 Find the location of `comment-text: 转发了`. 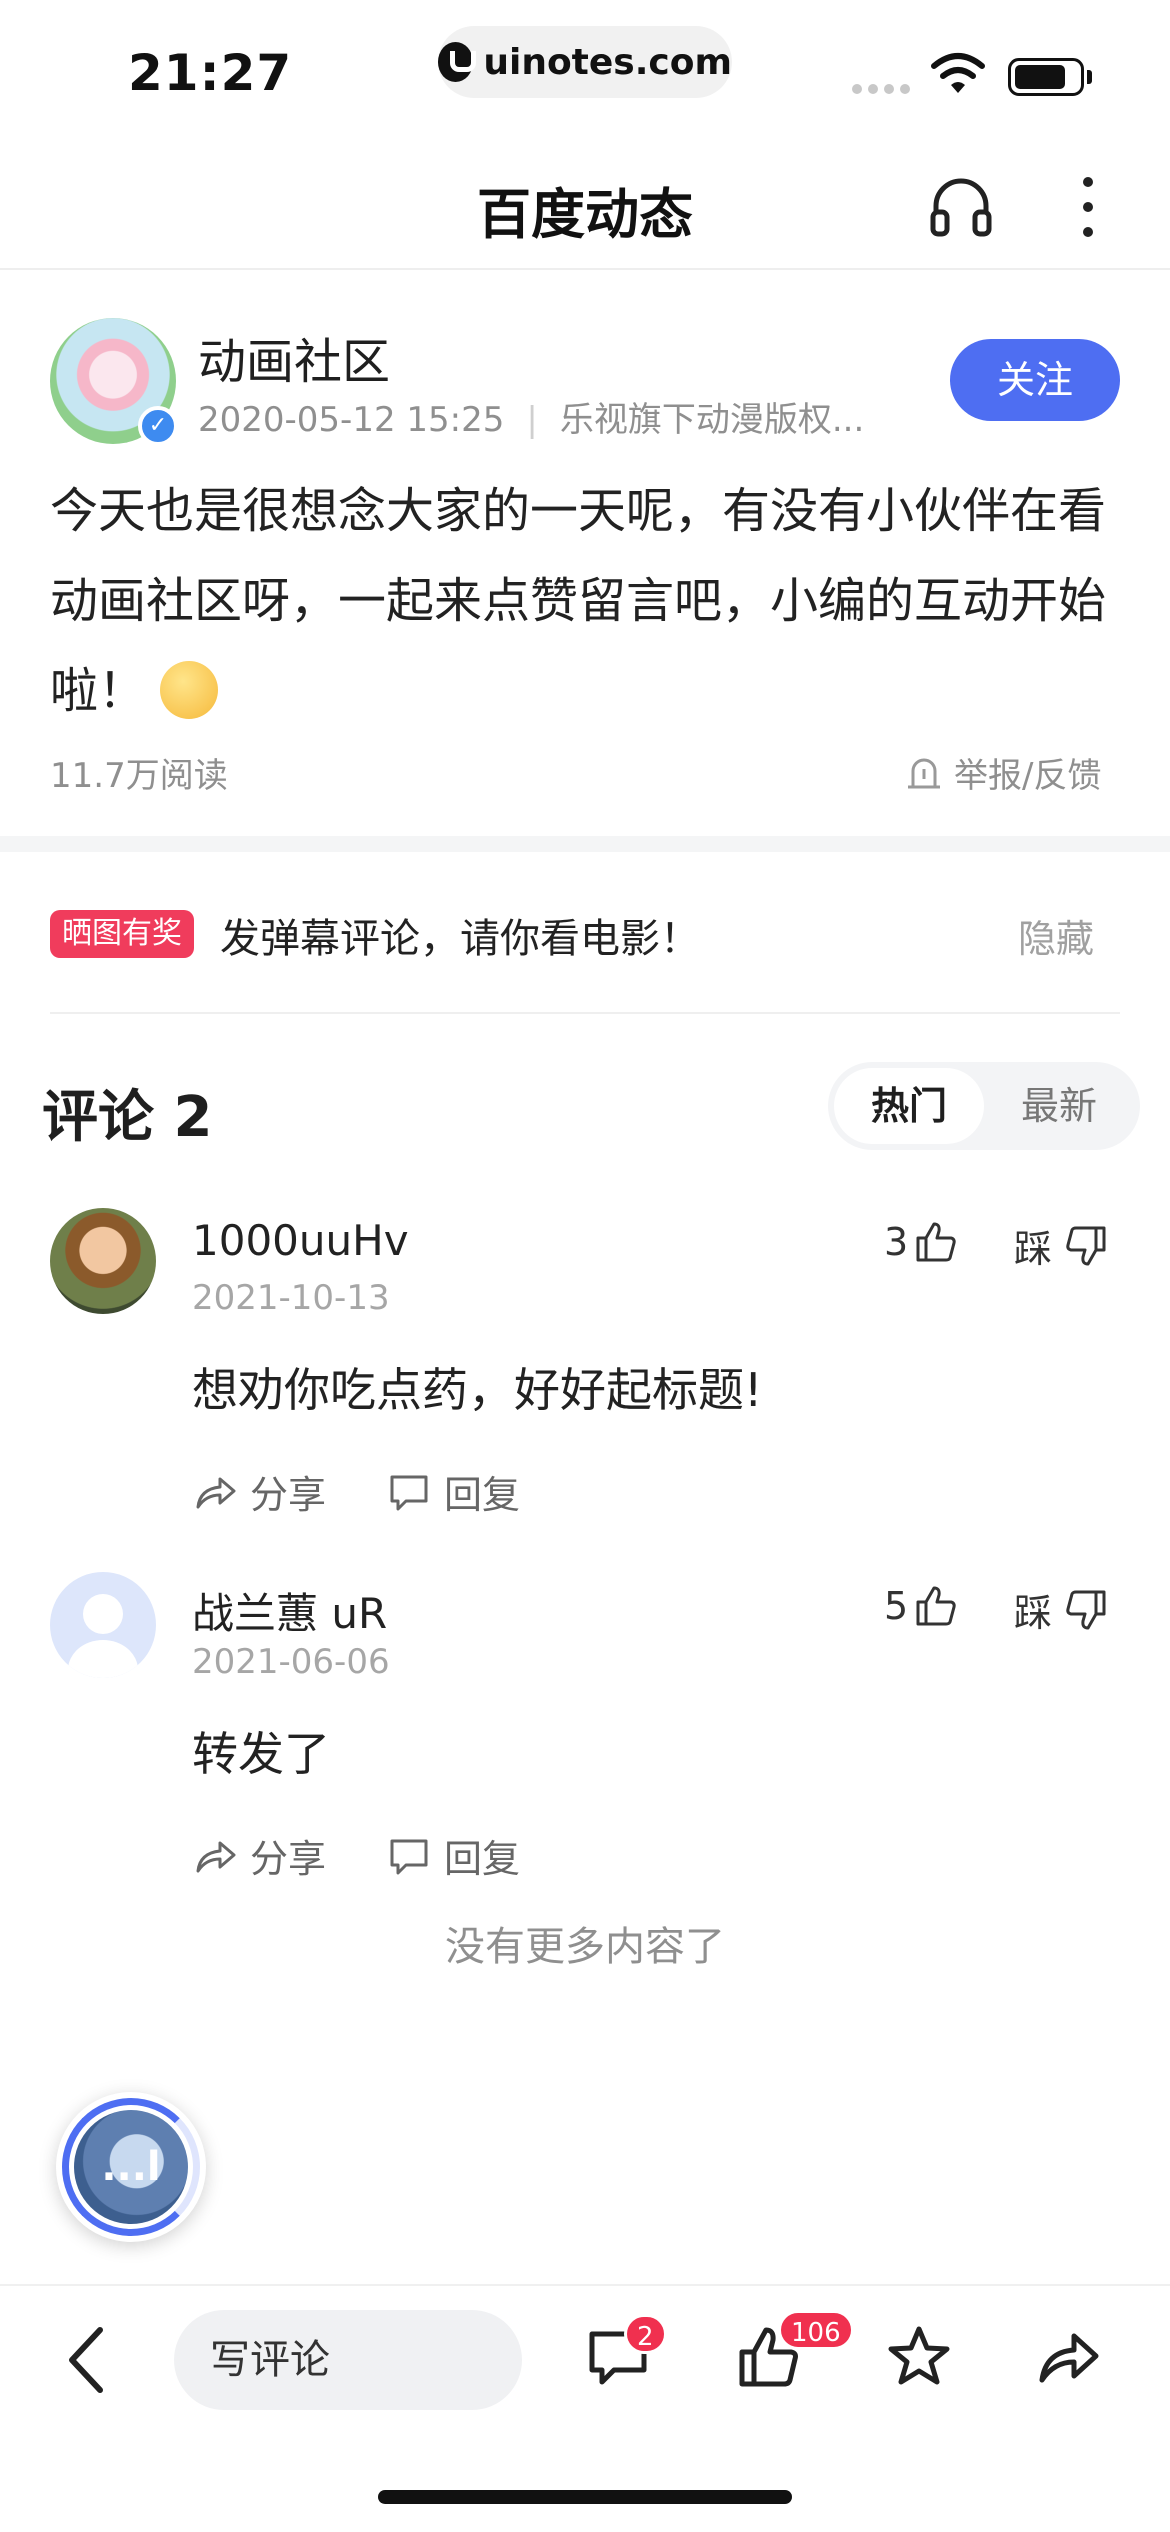

comment-text: 转发了 is located at coordinates (261, 1754).